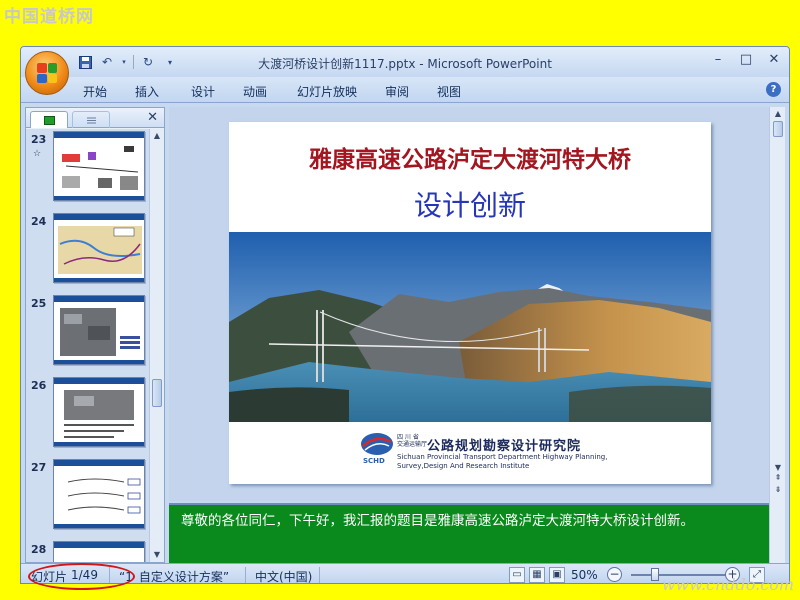 This screenshot has height=600, width=800. I want to click on zoom-level: 50%, so click(584, 575).